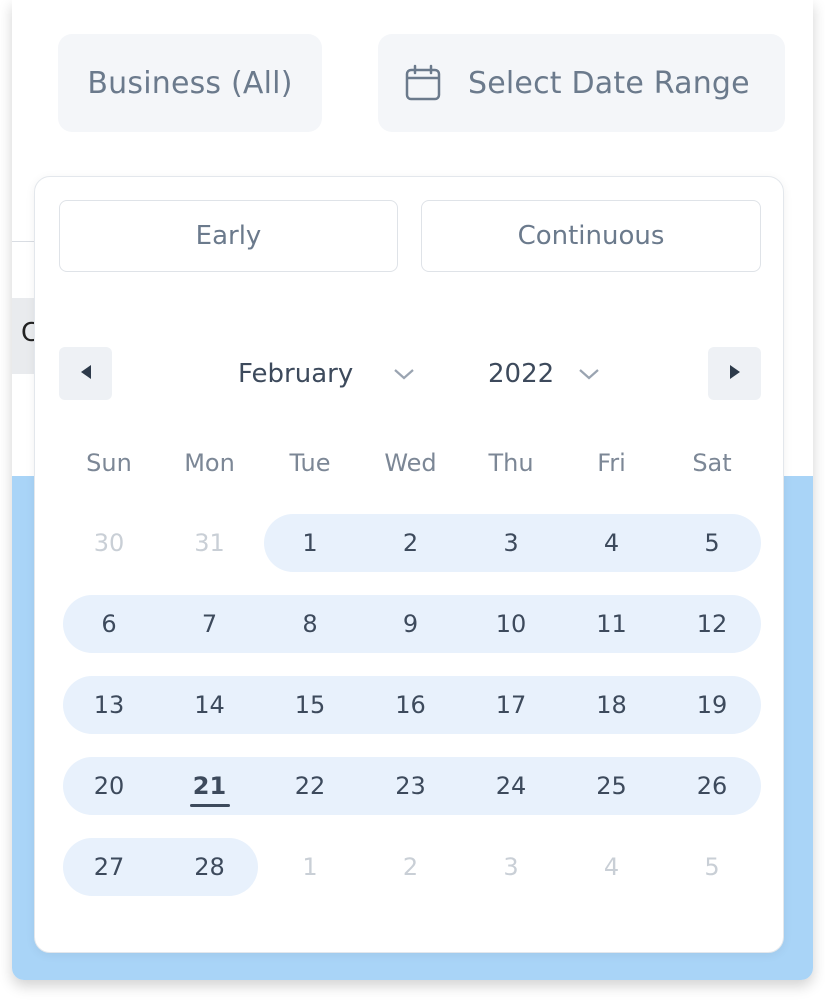 This screenshot has height=1002, width=825. I want to click on weekday-label: Thu, so click(511, 463).